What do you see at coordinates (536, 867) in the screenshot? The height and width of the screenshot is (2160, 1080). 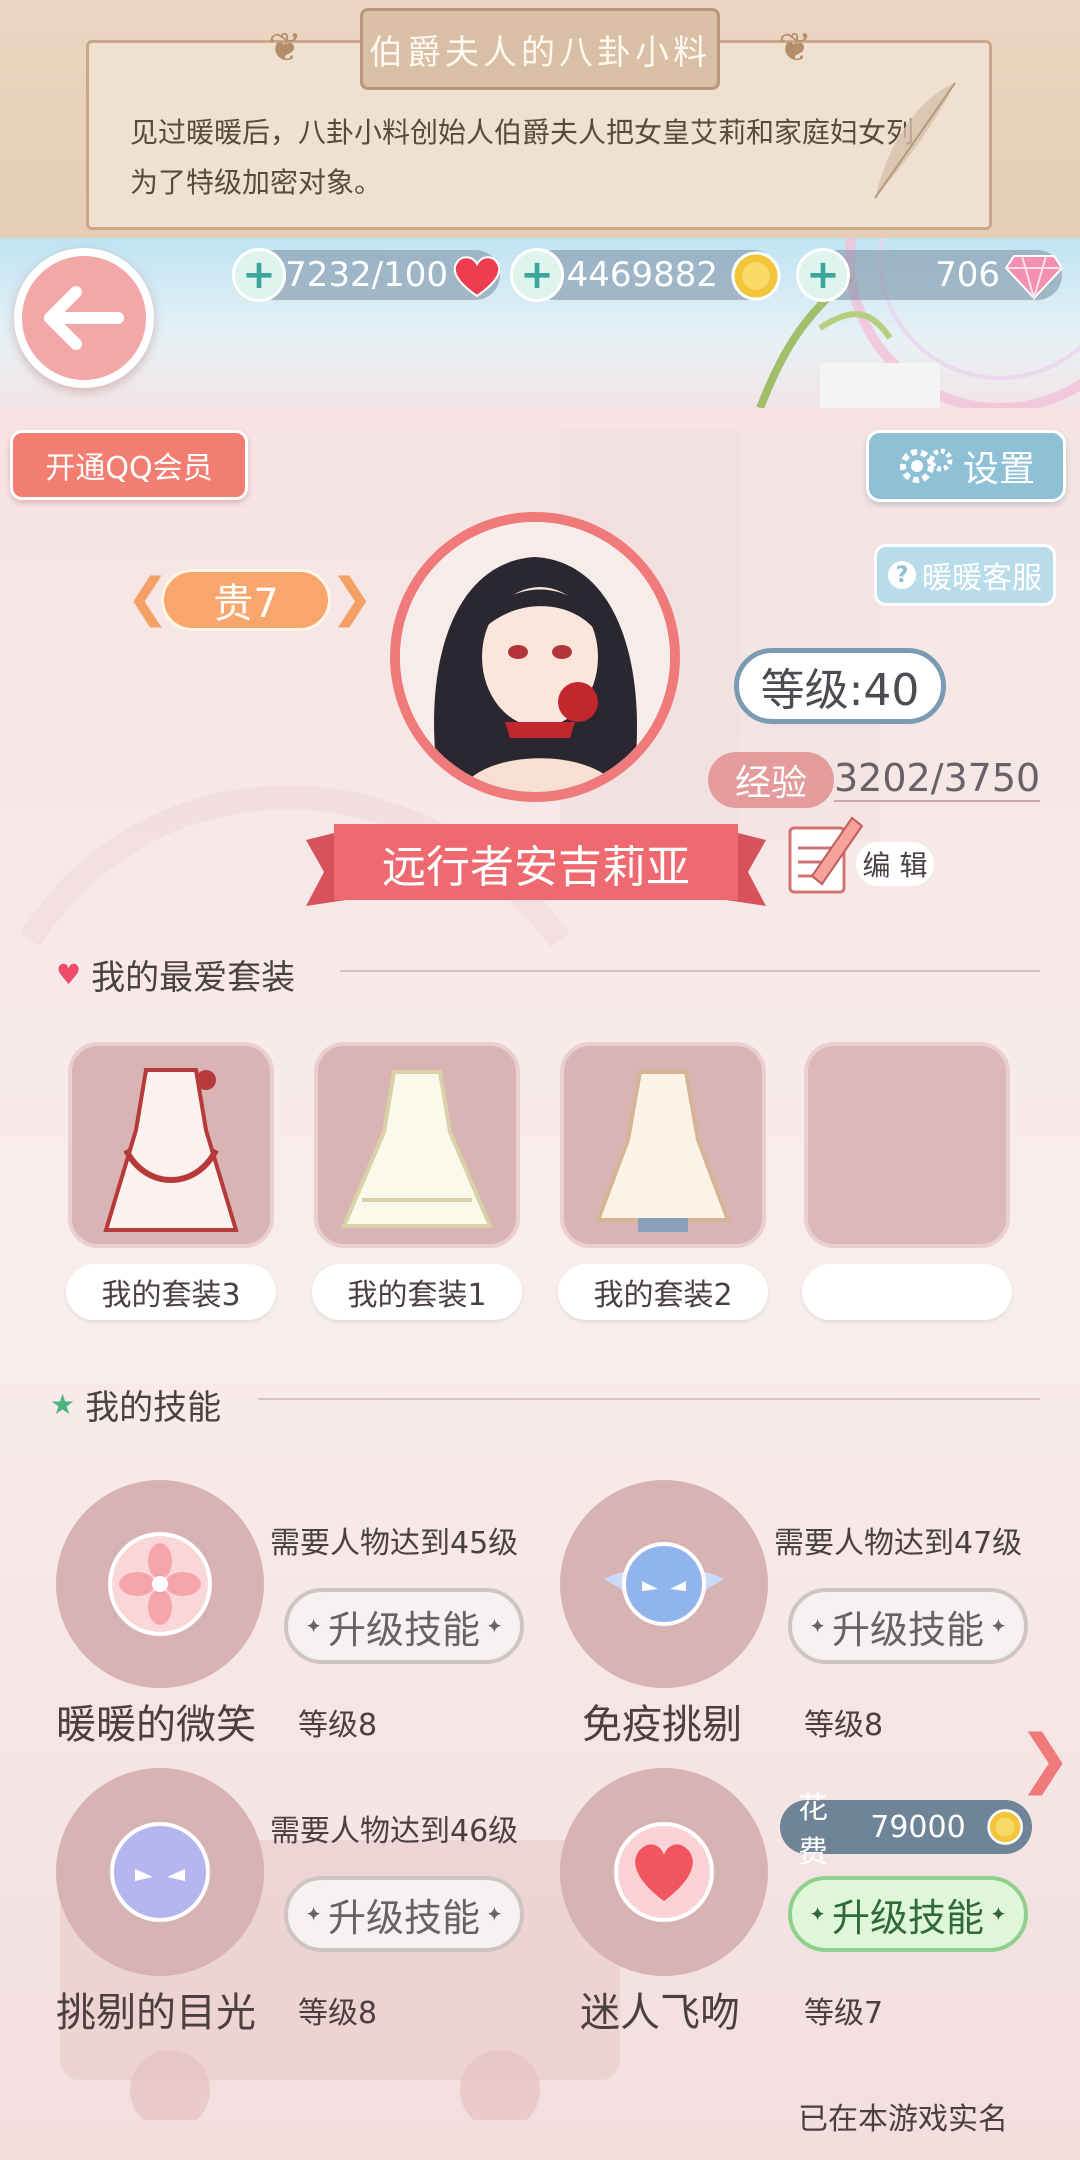 I see `player-name: 远行者安吉莉亚` at bounding box center [536, 867].